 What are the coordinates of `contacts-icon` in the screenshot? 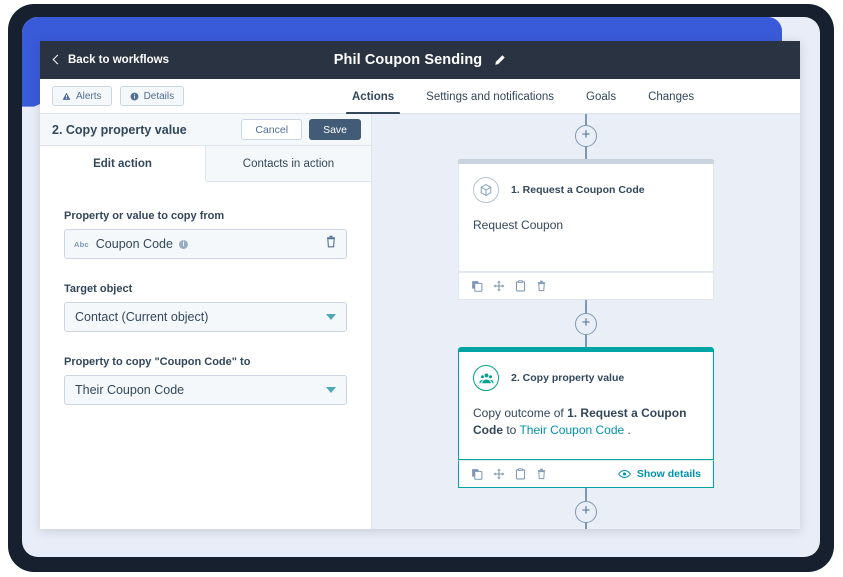 It's located at (486, 378).